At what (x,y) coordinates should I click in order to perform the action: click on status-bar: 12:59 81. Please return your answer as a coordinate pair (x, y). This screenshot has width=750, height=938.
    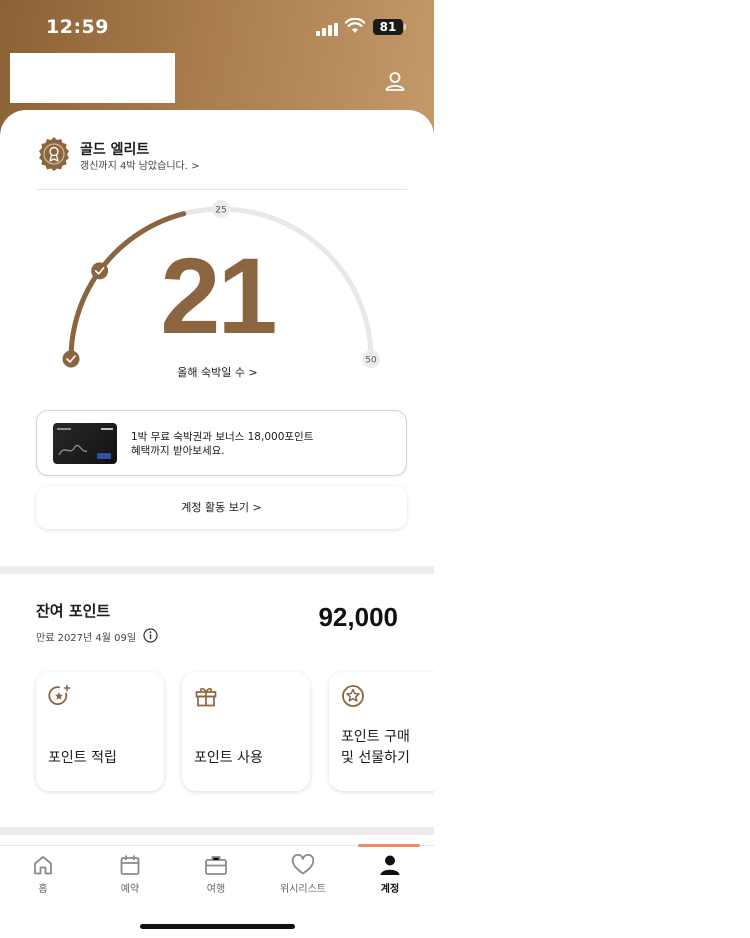
    Looking at the image, I should click on (217, 28).